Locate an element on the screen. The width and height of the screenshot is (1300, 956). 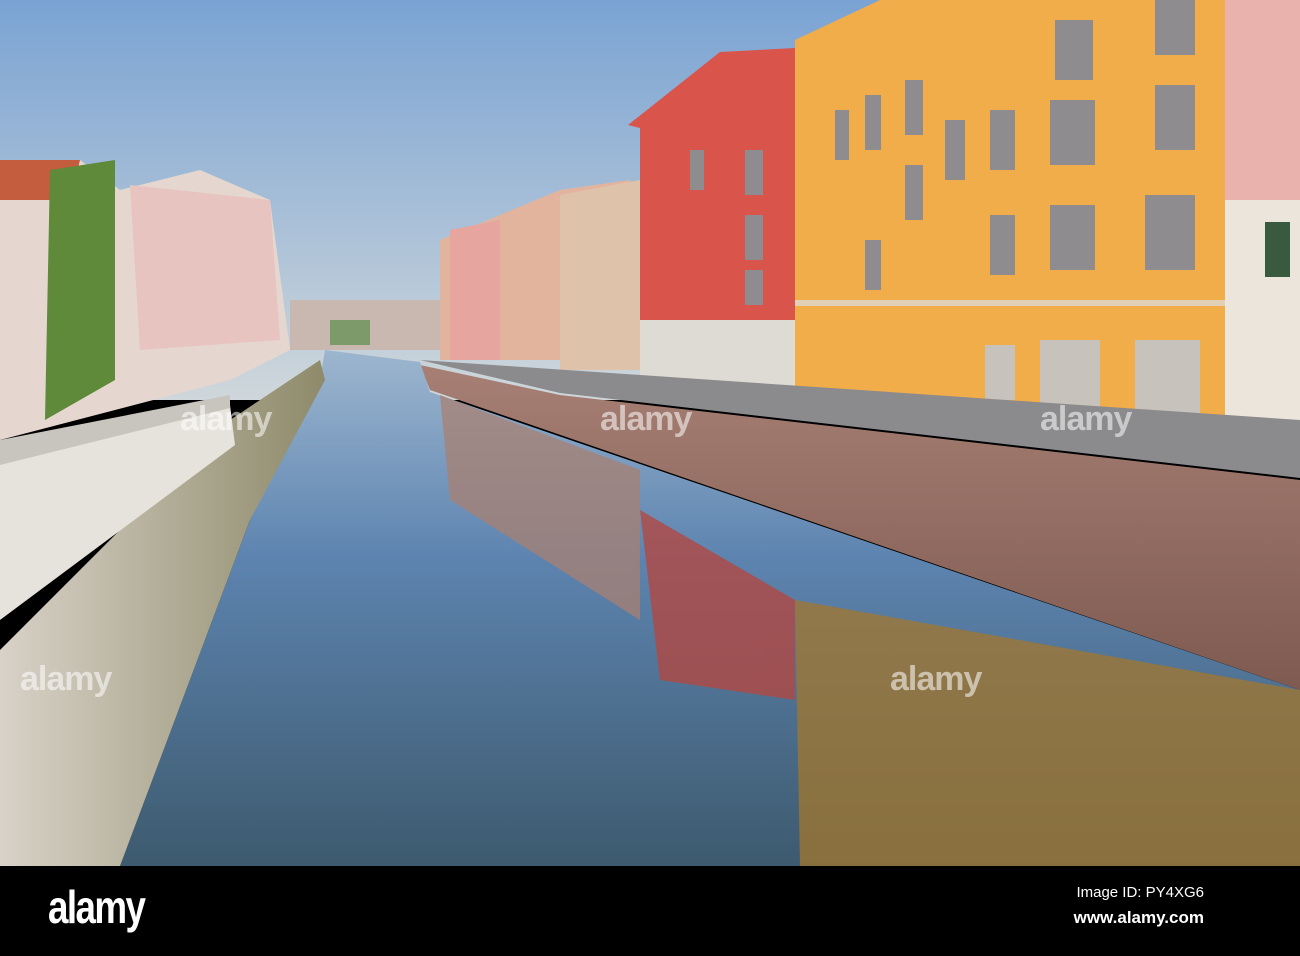
footer-bar: alamy Image ID: PY4XG6 www.alamy.com is located at coordinates (650, 911).